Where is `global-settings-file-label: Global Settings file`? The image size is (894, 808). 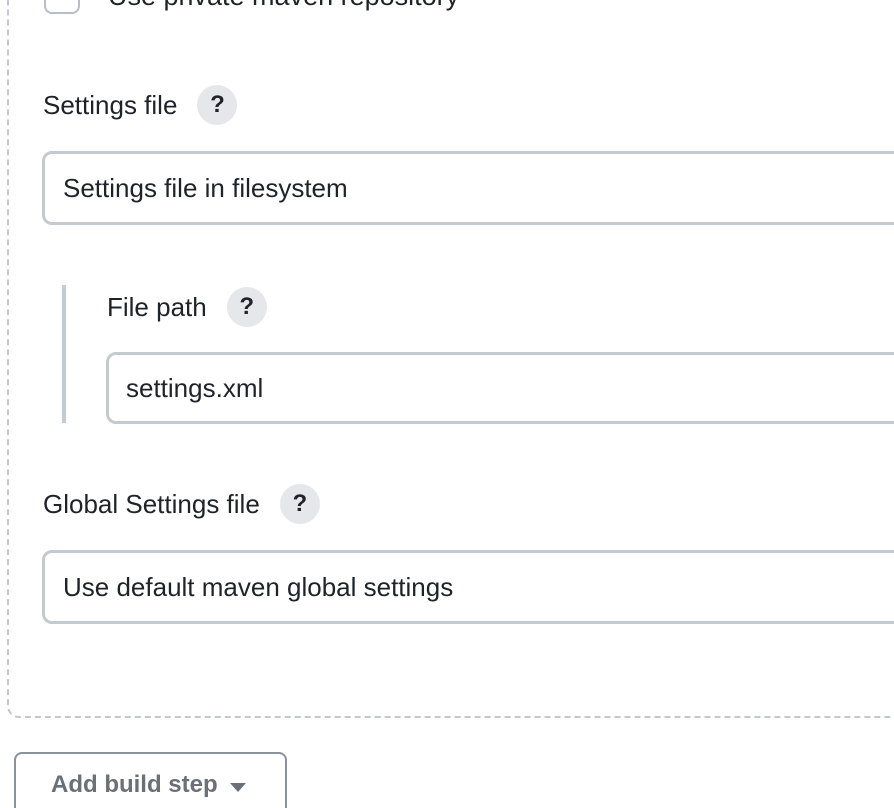 global-settings-file-label: Global Settings file is located at coordinates (151, 503).